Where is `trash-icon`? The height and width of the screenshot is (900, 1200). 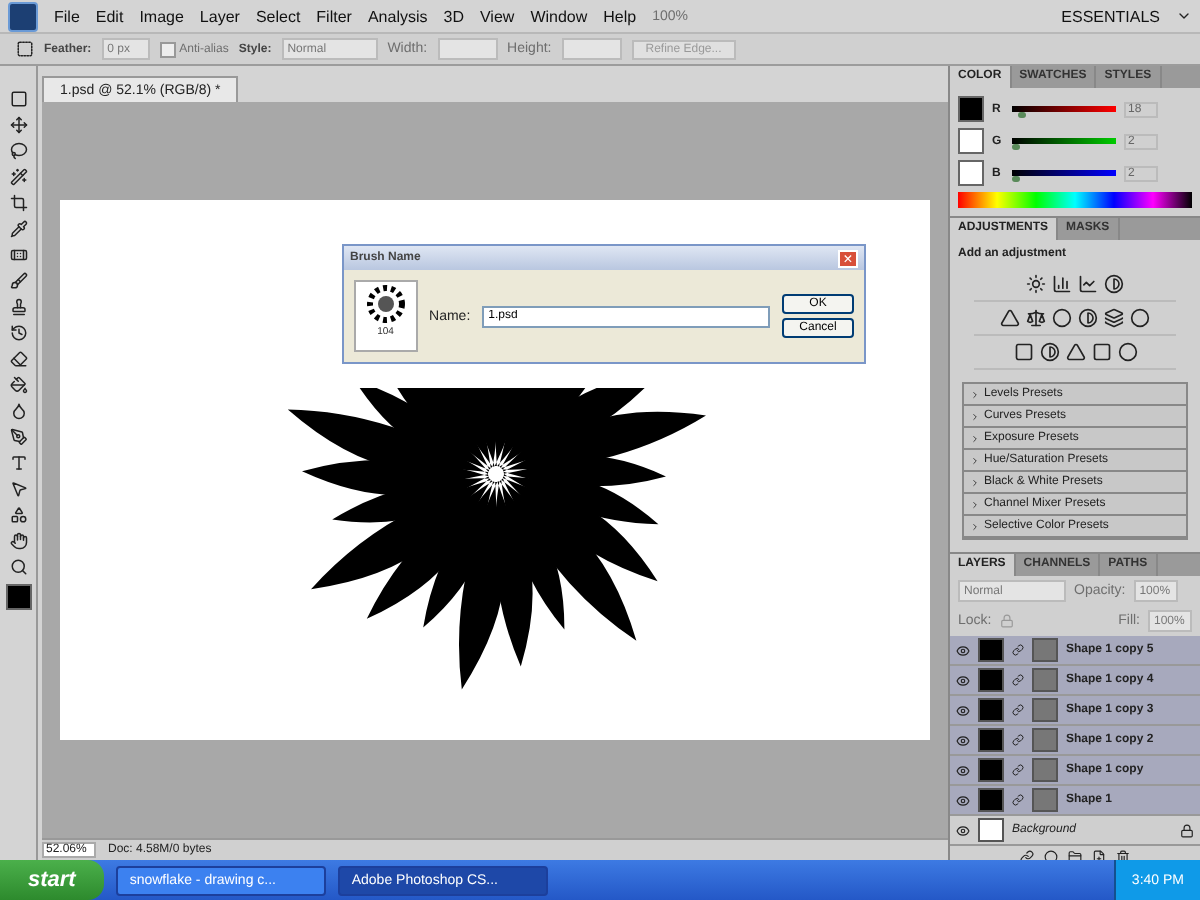 trash-icon is located at coordinates (1123, 856).